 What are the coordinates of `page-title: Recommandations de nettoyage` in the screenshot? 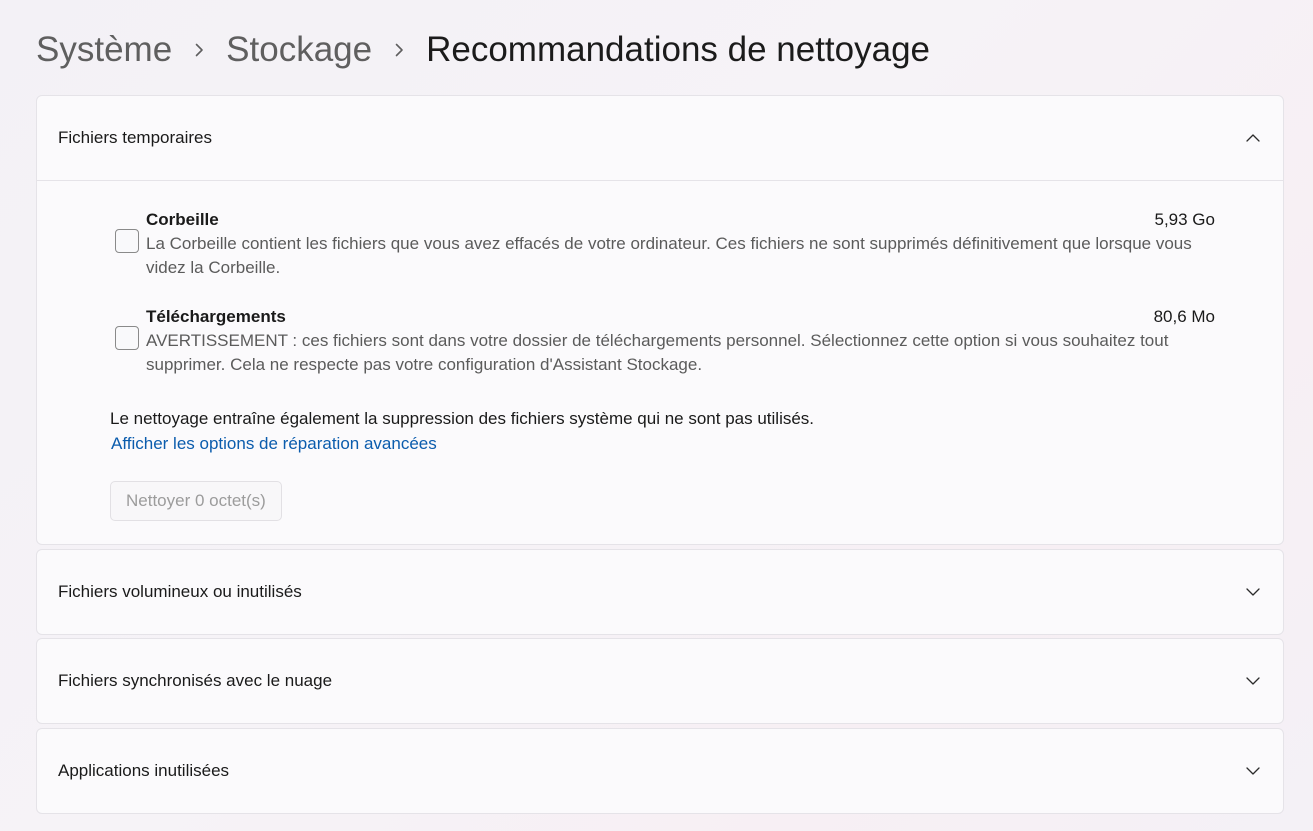 It's located at (678, 49).